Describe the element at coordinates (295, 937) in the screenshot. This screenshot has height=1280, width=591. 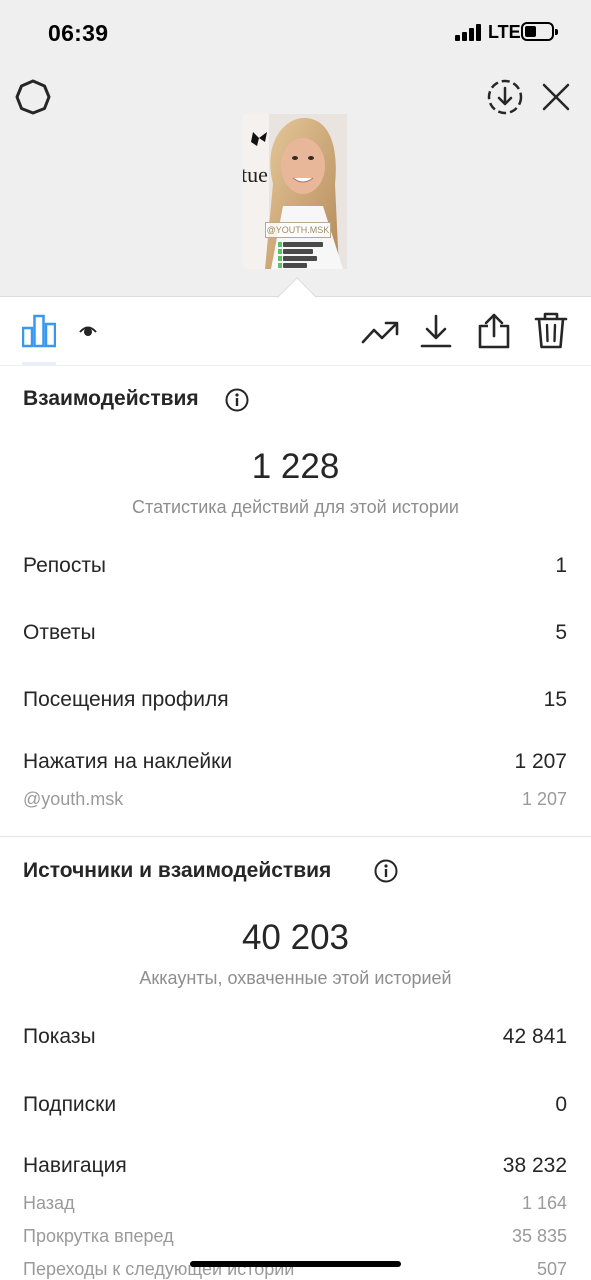
I see `discovery-total: 40 203` at that location.